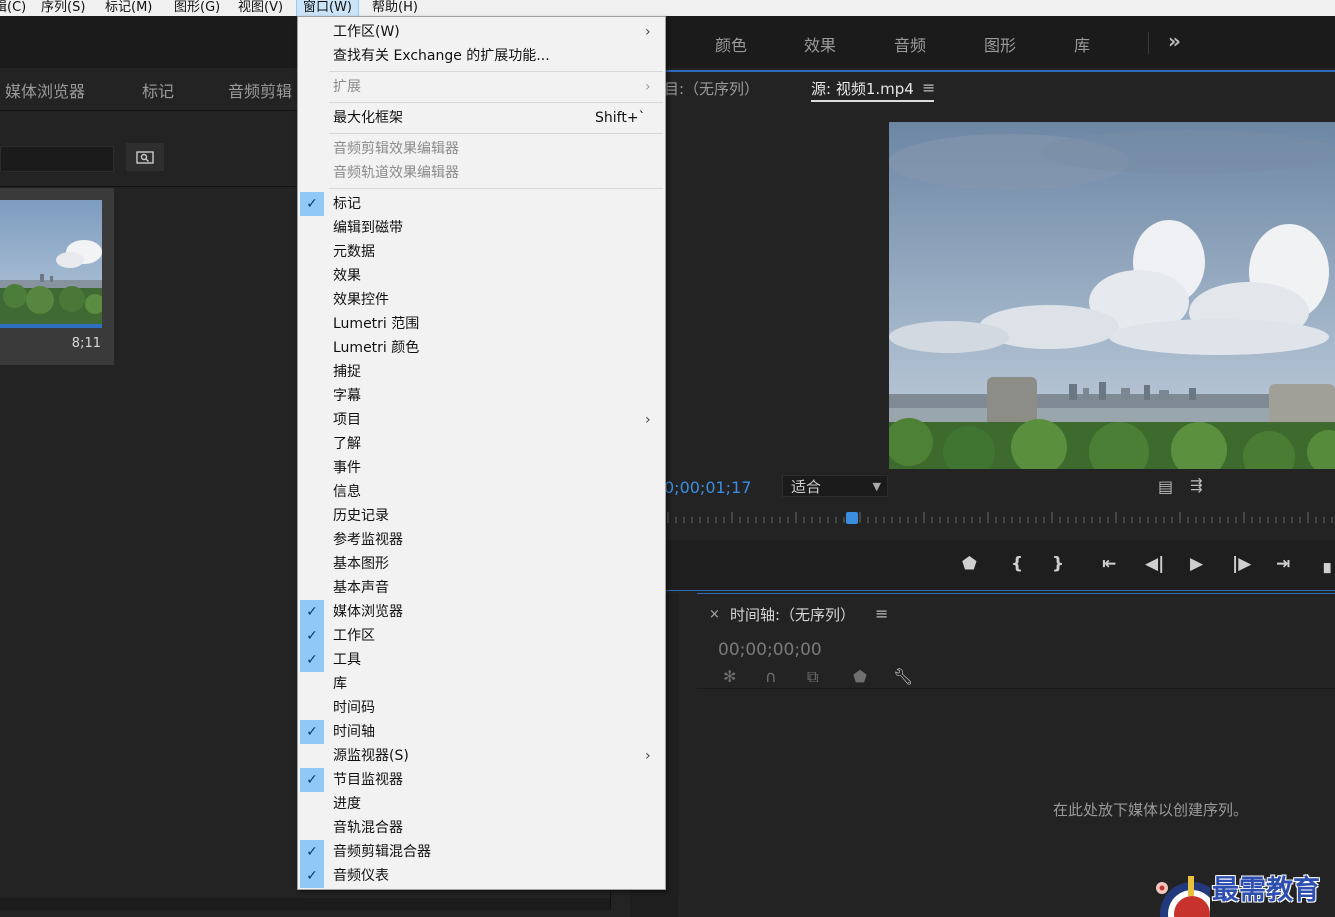 The width and height of the screenshot is (1335, 917). What do you see at coordinates (57, 276) in the screenshot?
I see `clip-thumbnail-card: 8;11` at bounding box center [57, 276].